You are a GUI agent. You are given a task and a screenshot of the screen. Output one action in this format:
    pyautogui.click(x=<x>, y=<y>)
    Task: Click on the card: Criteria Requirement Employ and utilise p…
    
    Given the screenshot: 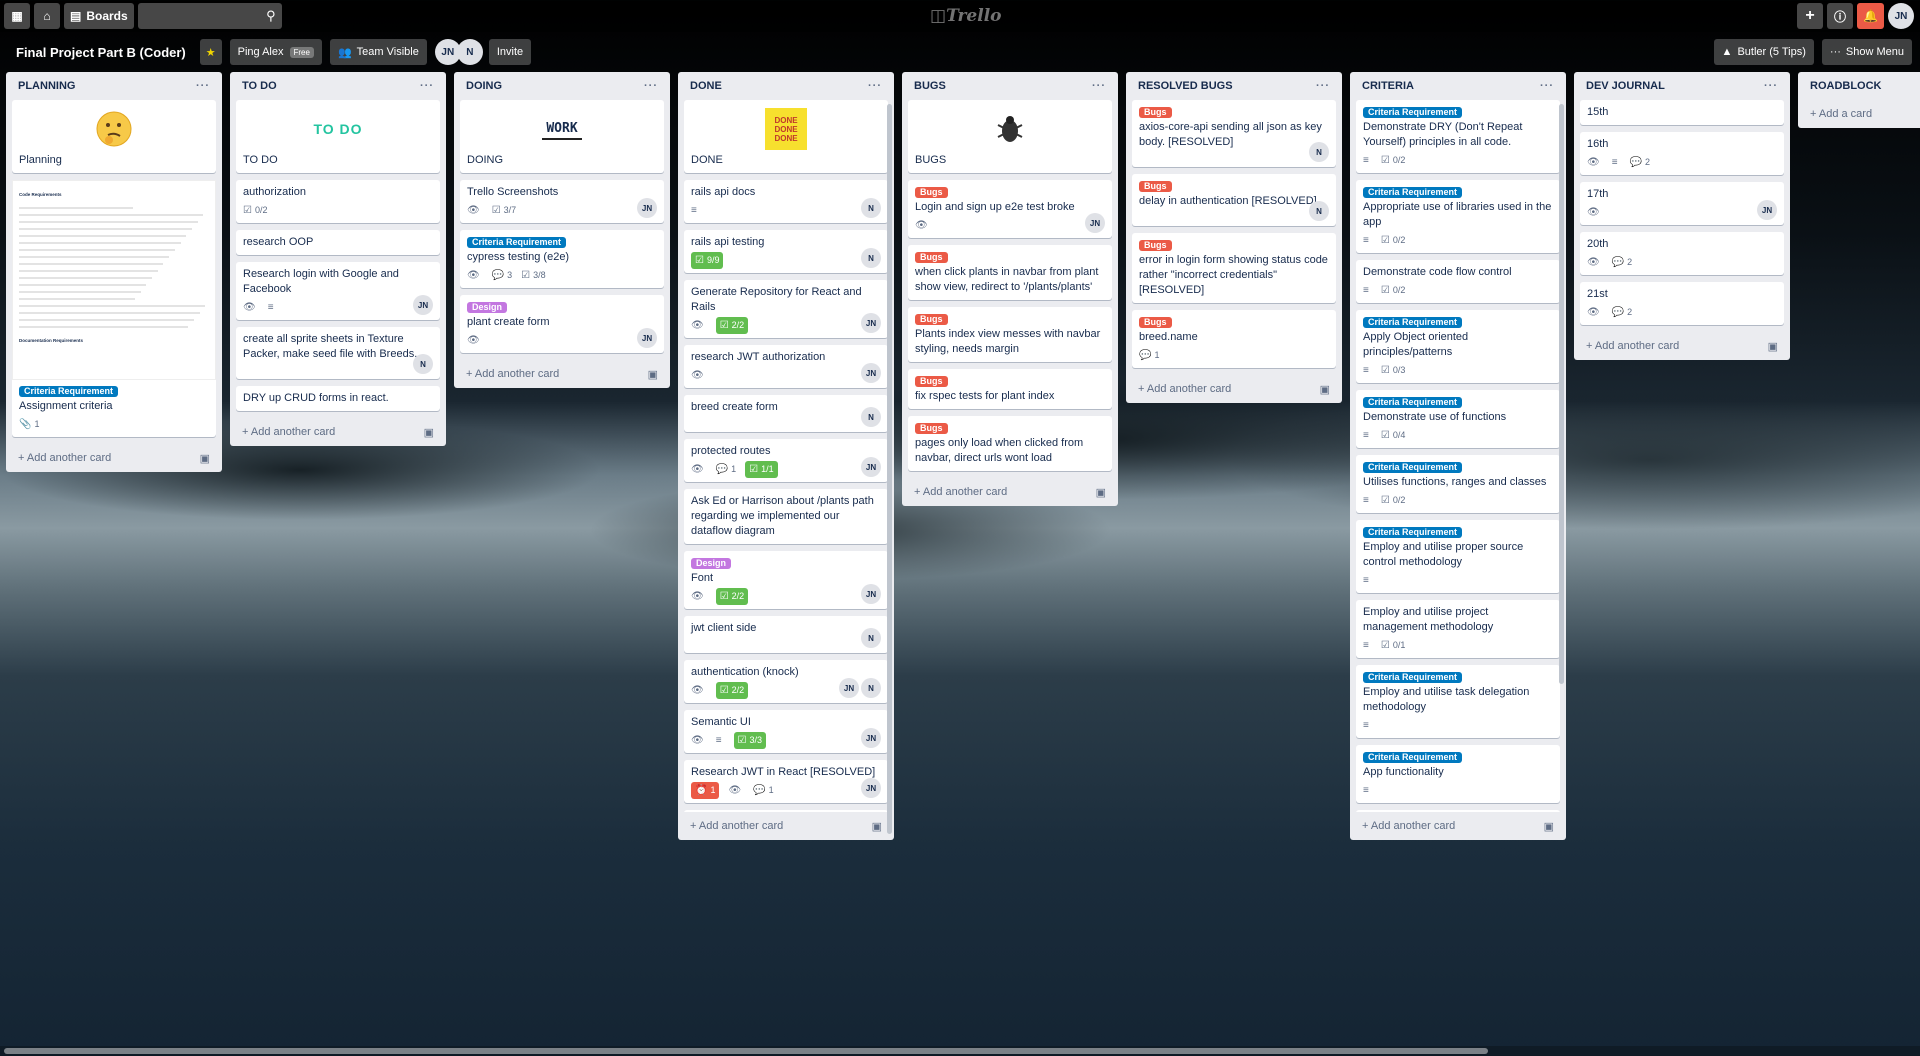 What is the action you would take?
    pyautogui.click(x=1458, y=556)
    